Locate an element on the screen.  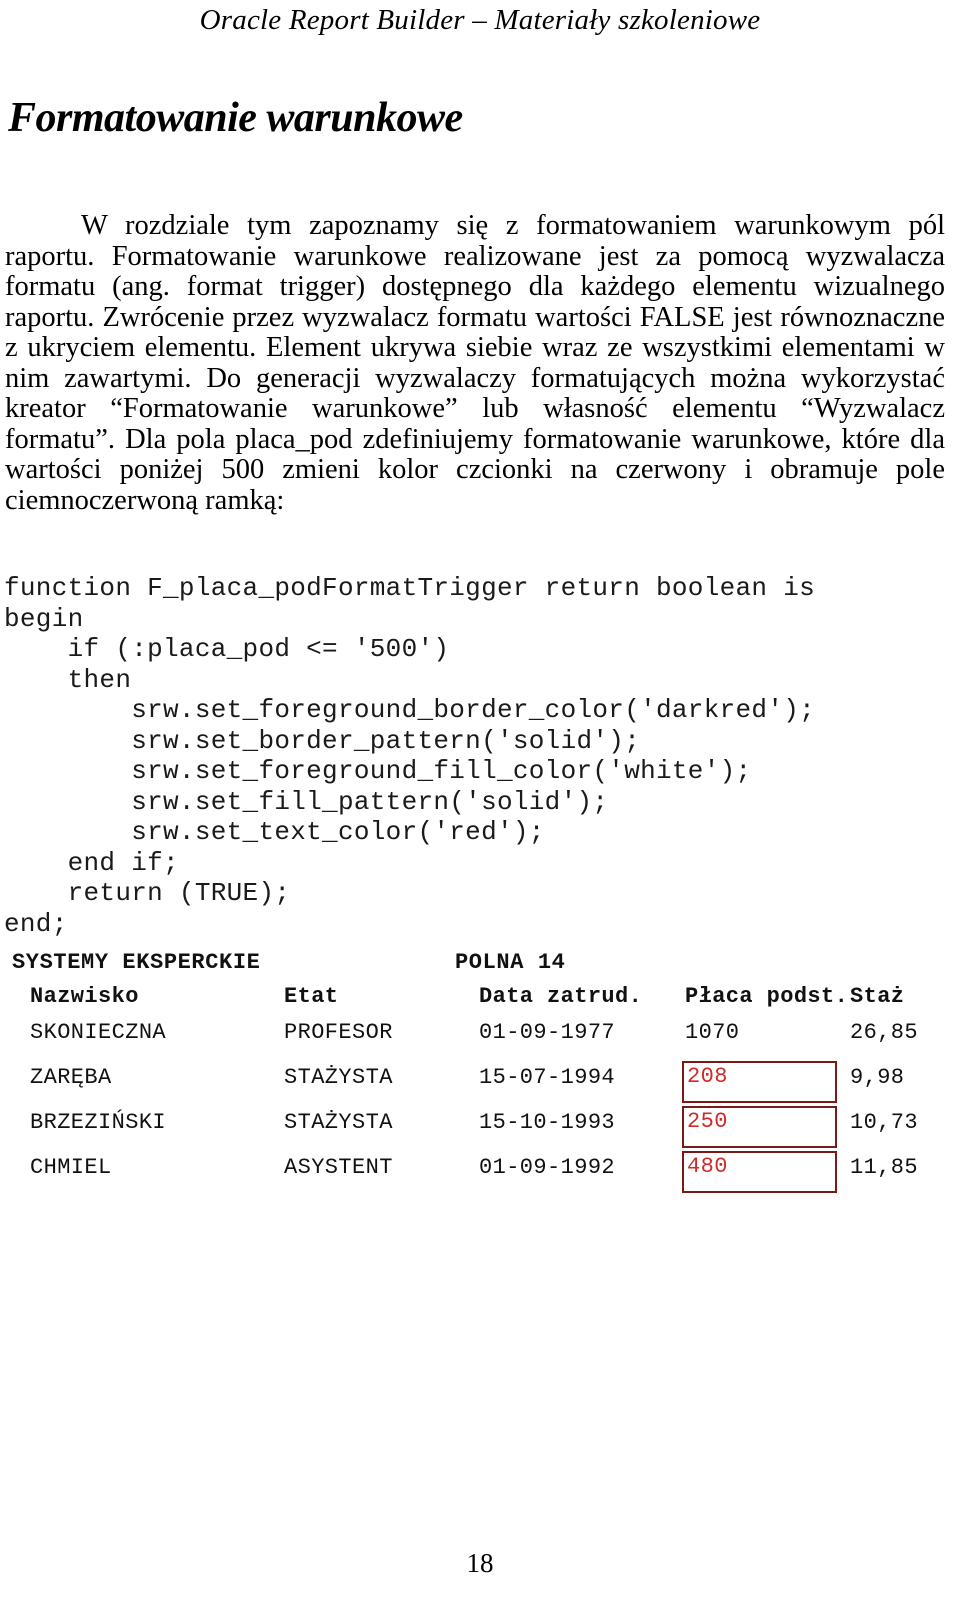
cell-nazwisko: CHMIEL is located at coordinates (71, 1167).